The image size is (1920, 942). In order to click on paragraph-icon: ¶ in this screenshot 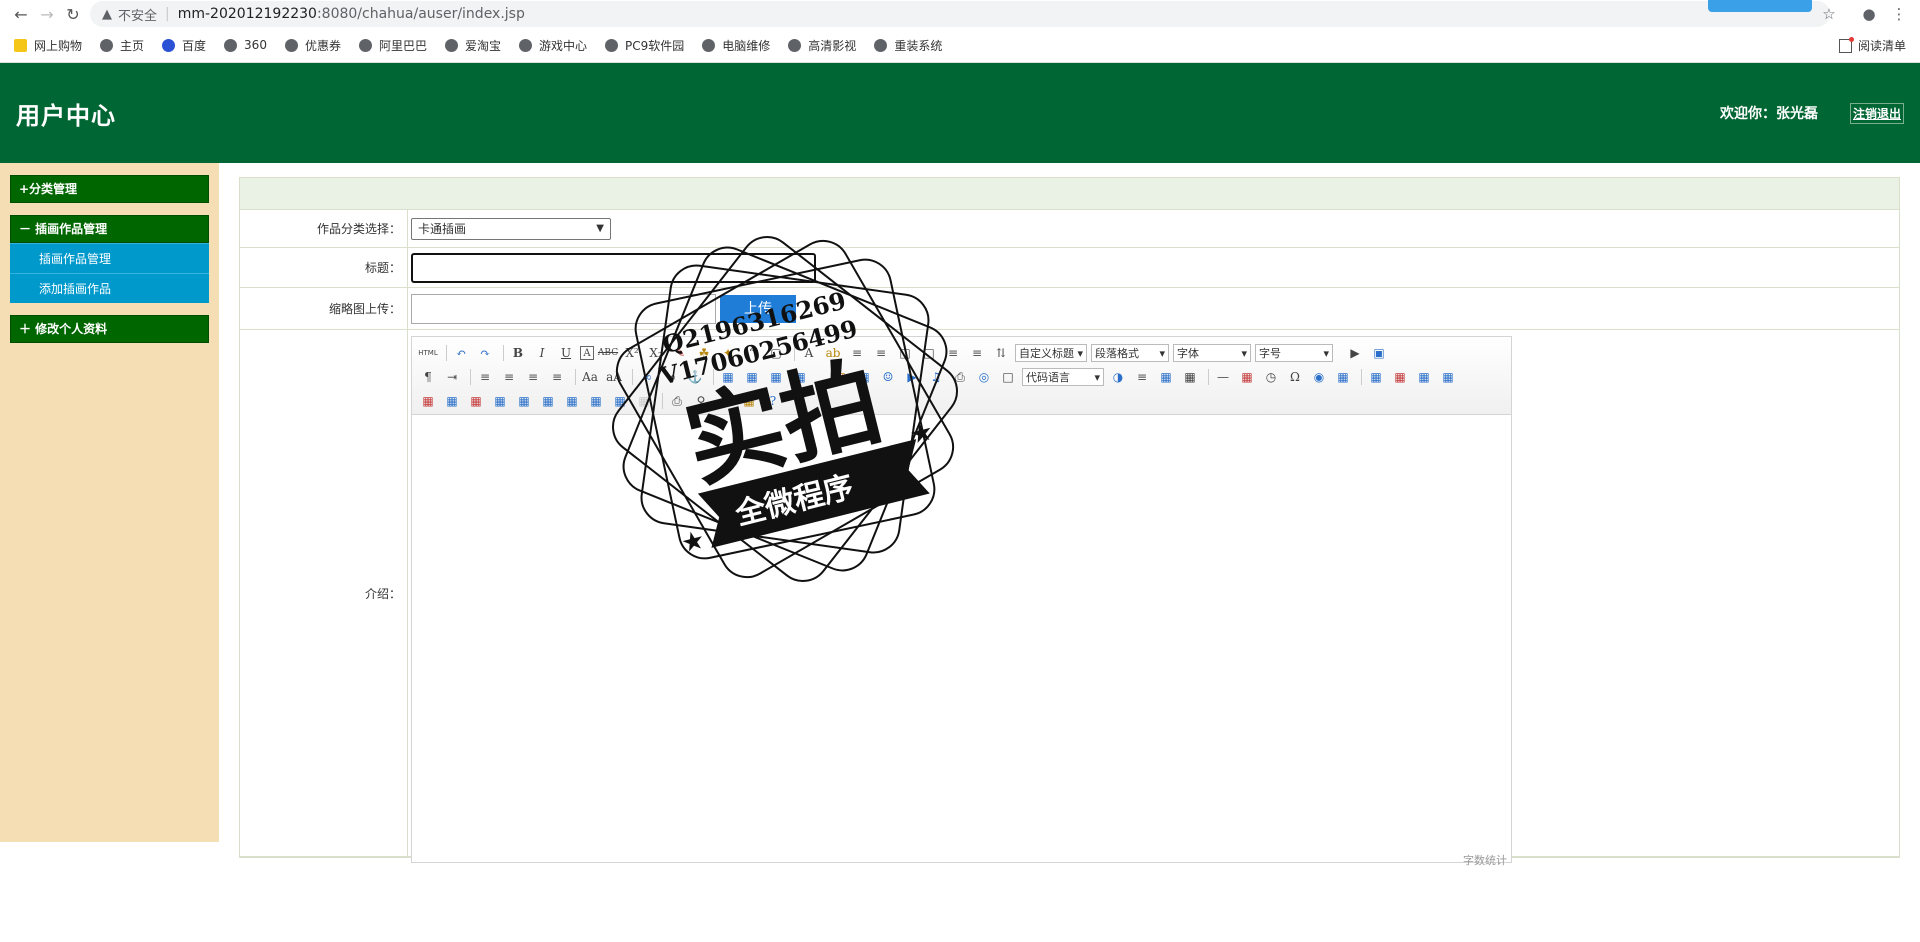, I will do `click(428, 377)`.